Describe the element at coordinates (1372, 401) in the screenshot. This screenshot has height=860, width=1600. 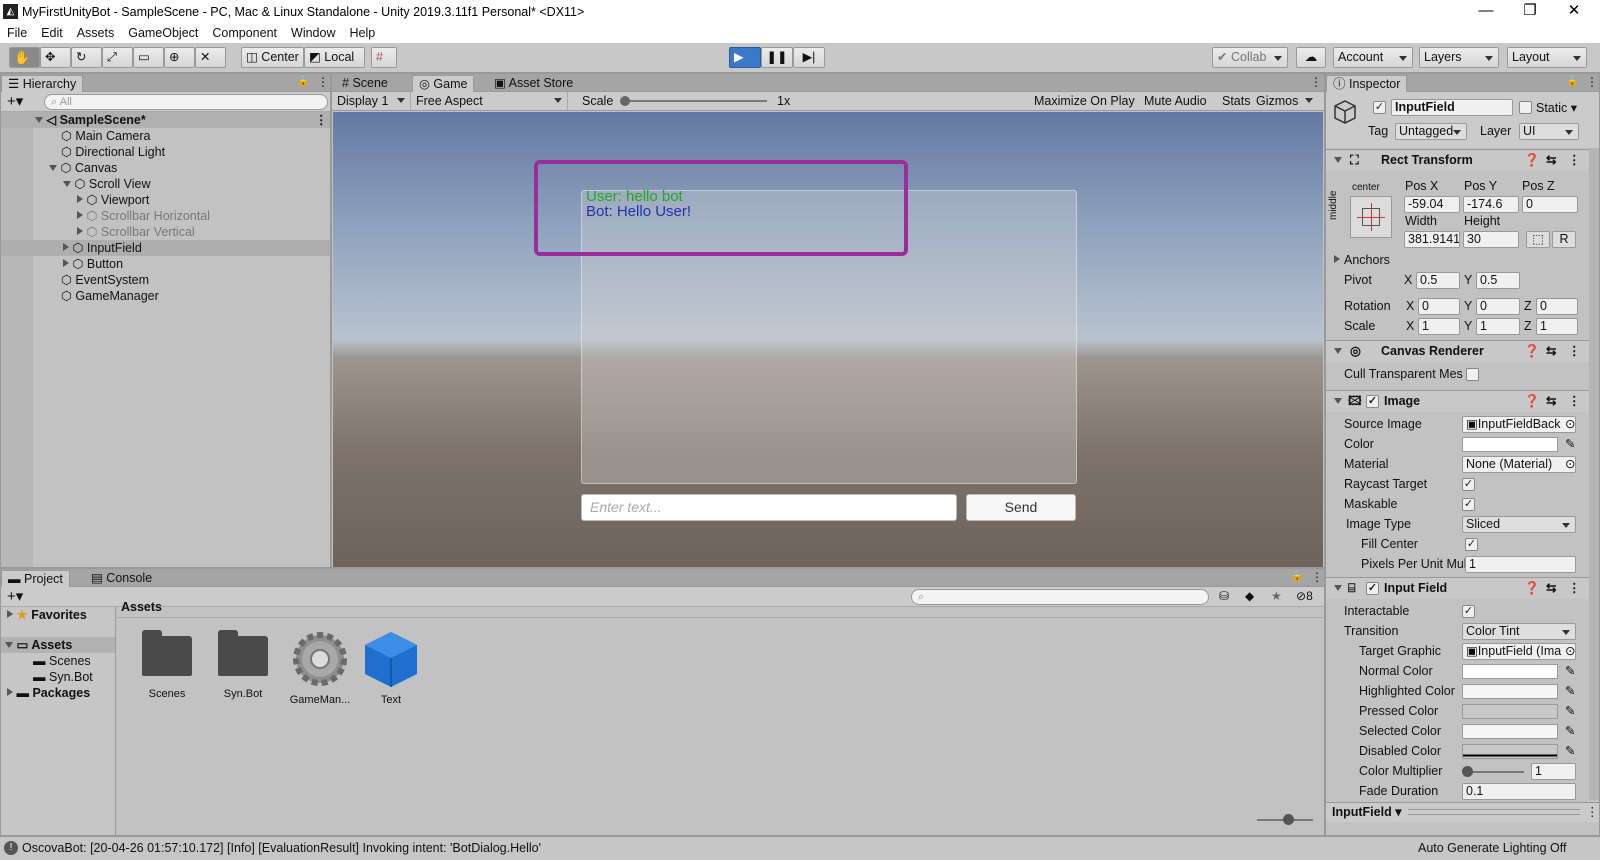
I see `image-enabled-checkbox: ✓` at that location.